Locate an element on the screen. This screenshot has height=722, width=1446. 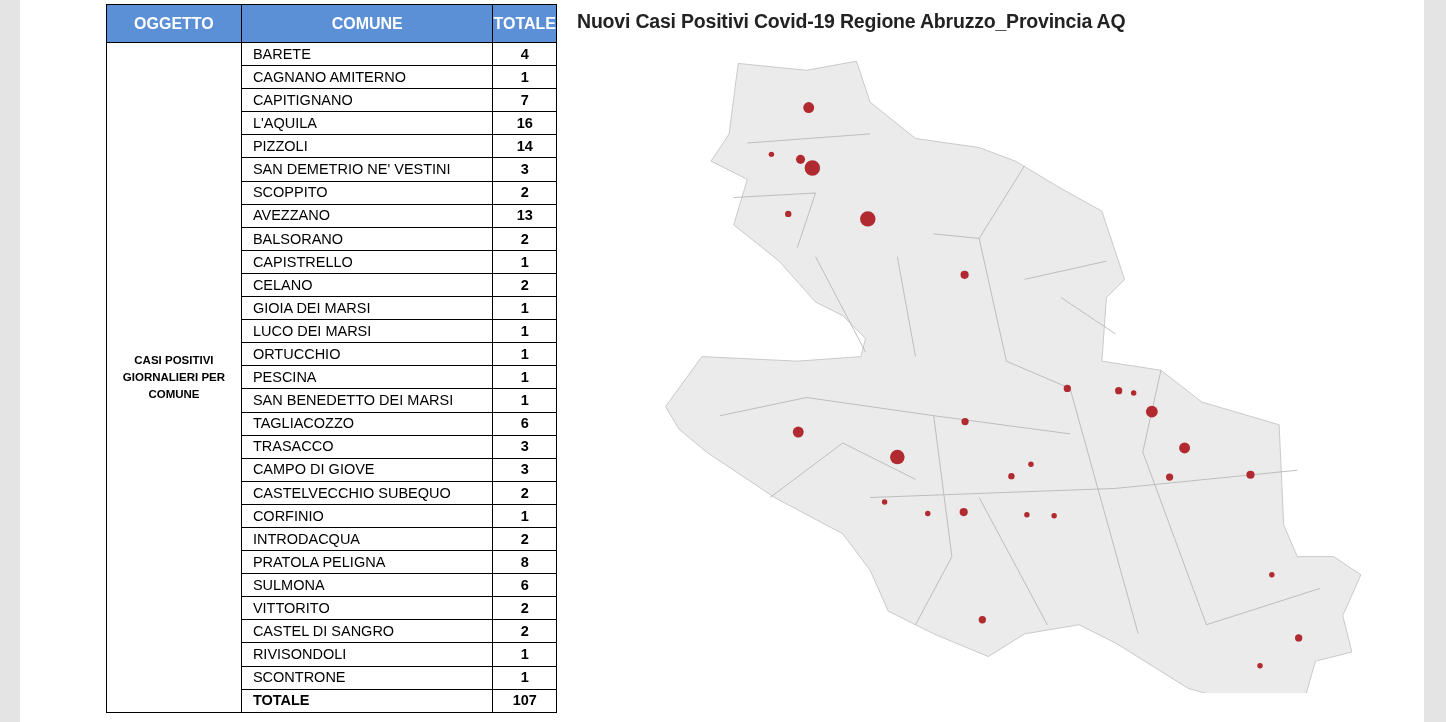
table-cell: TAGLIACOZZO is located at coordinates (367, 424).